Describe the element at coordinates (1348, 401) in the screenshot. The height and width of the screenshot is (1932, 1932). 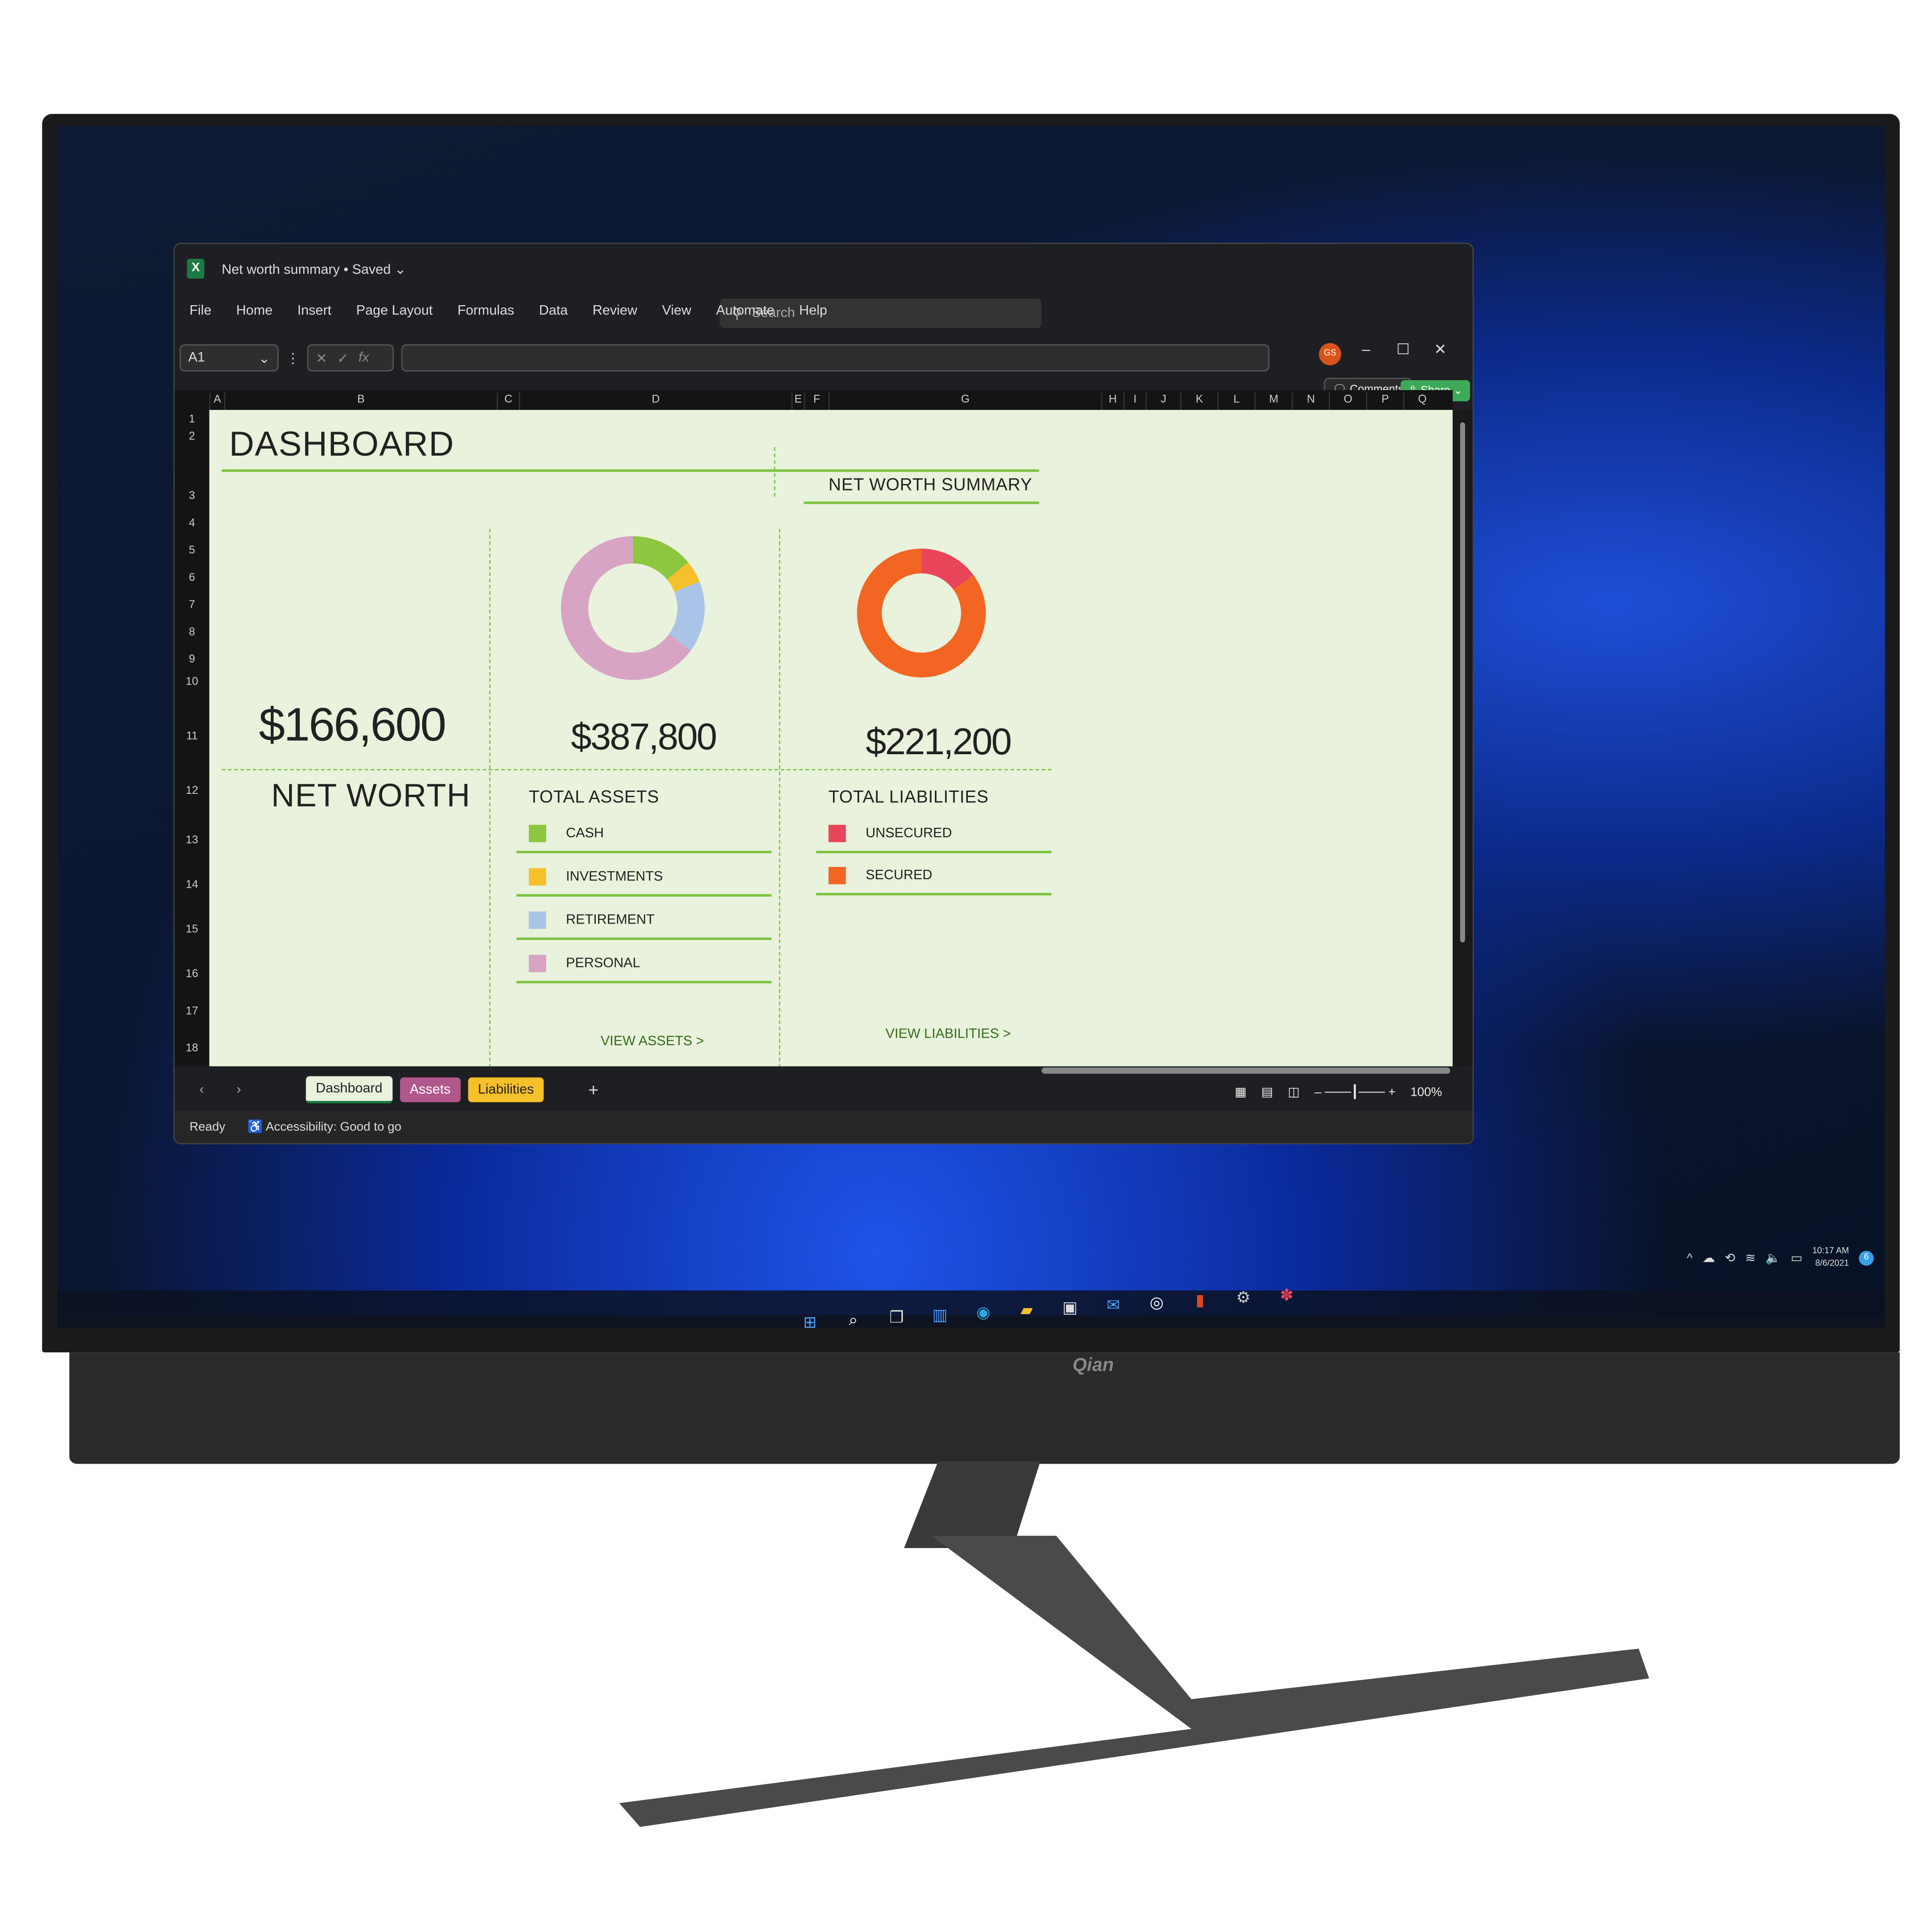
I see `column-header: O` at that location.